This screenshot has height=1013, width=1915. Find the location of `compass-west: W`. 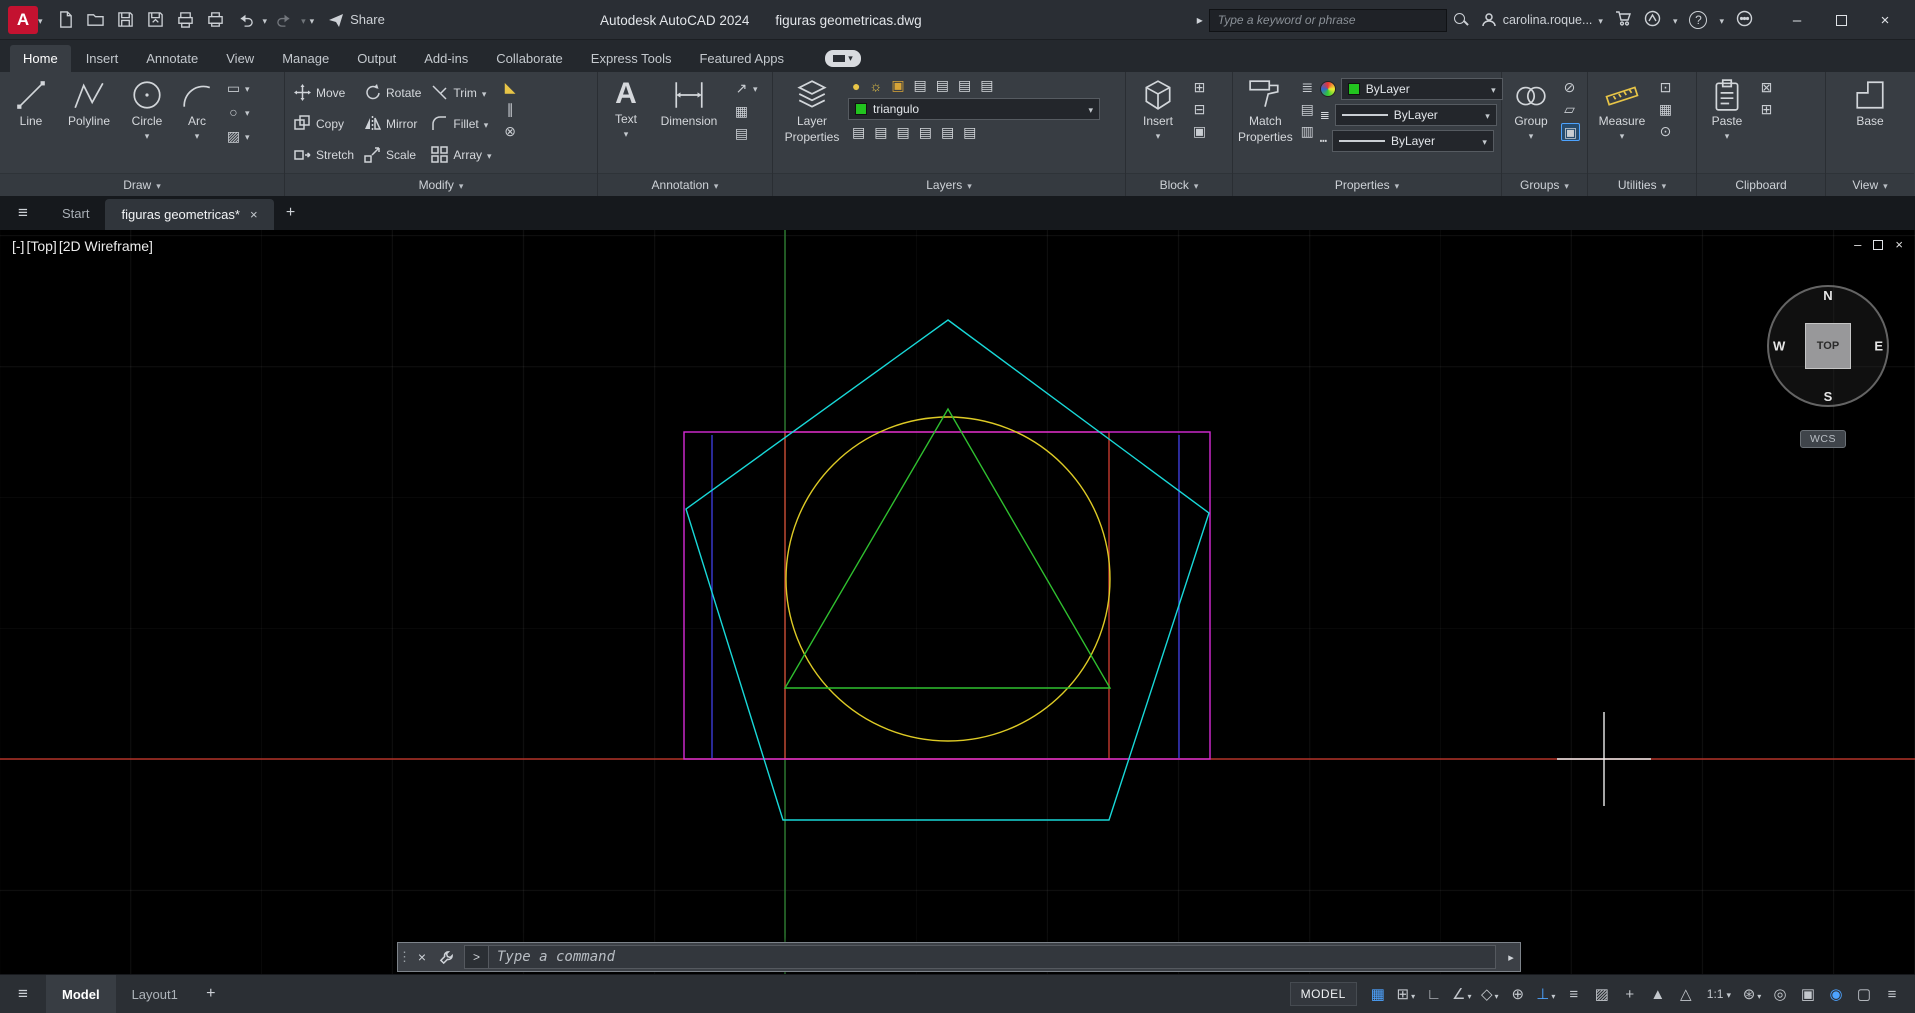

compass-west: W is located at coordinates (1779, 346).